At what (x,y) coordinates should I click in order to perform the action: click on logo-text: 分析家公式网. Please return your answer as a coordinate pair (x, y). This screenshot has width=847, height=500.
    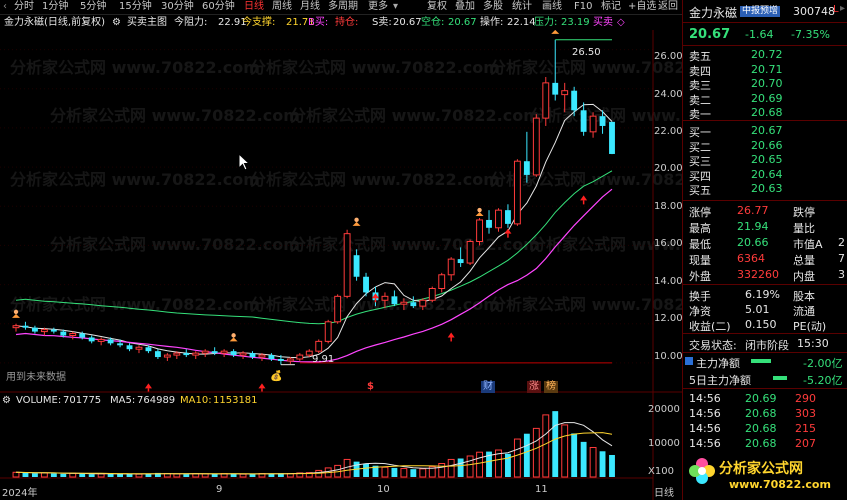
    Looking at the image, I should click on (761, 469).